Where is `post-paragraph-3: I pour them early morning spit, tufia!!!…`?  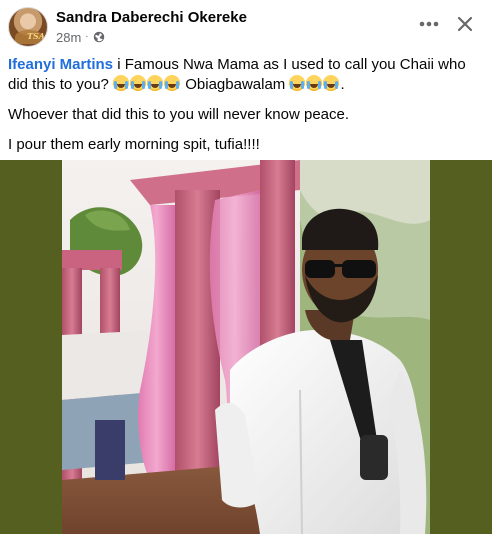 post-paragraph-3: I pour them early morning spit, tufia!!!… is located at coordinates (134, 144).